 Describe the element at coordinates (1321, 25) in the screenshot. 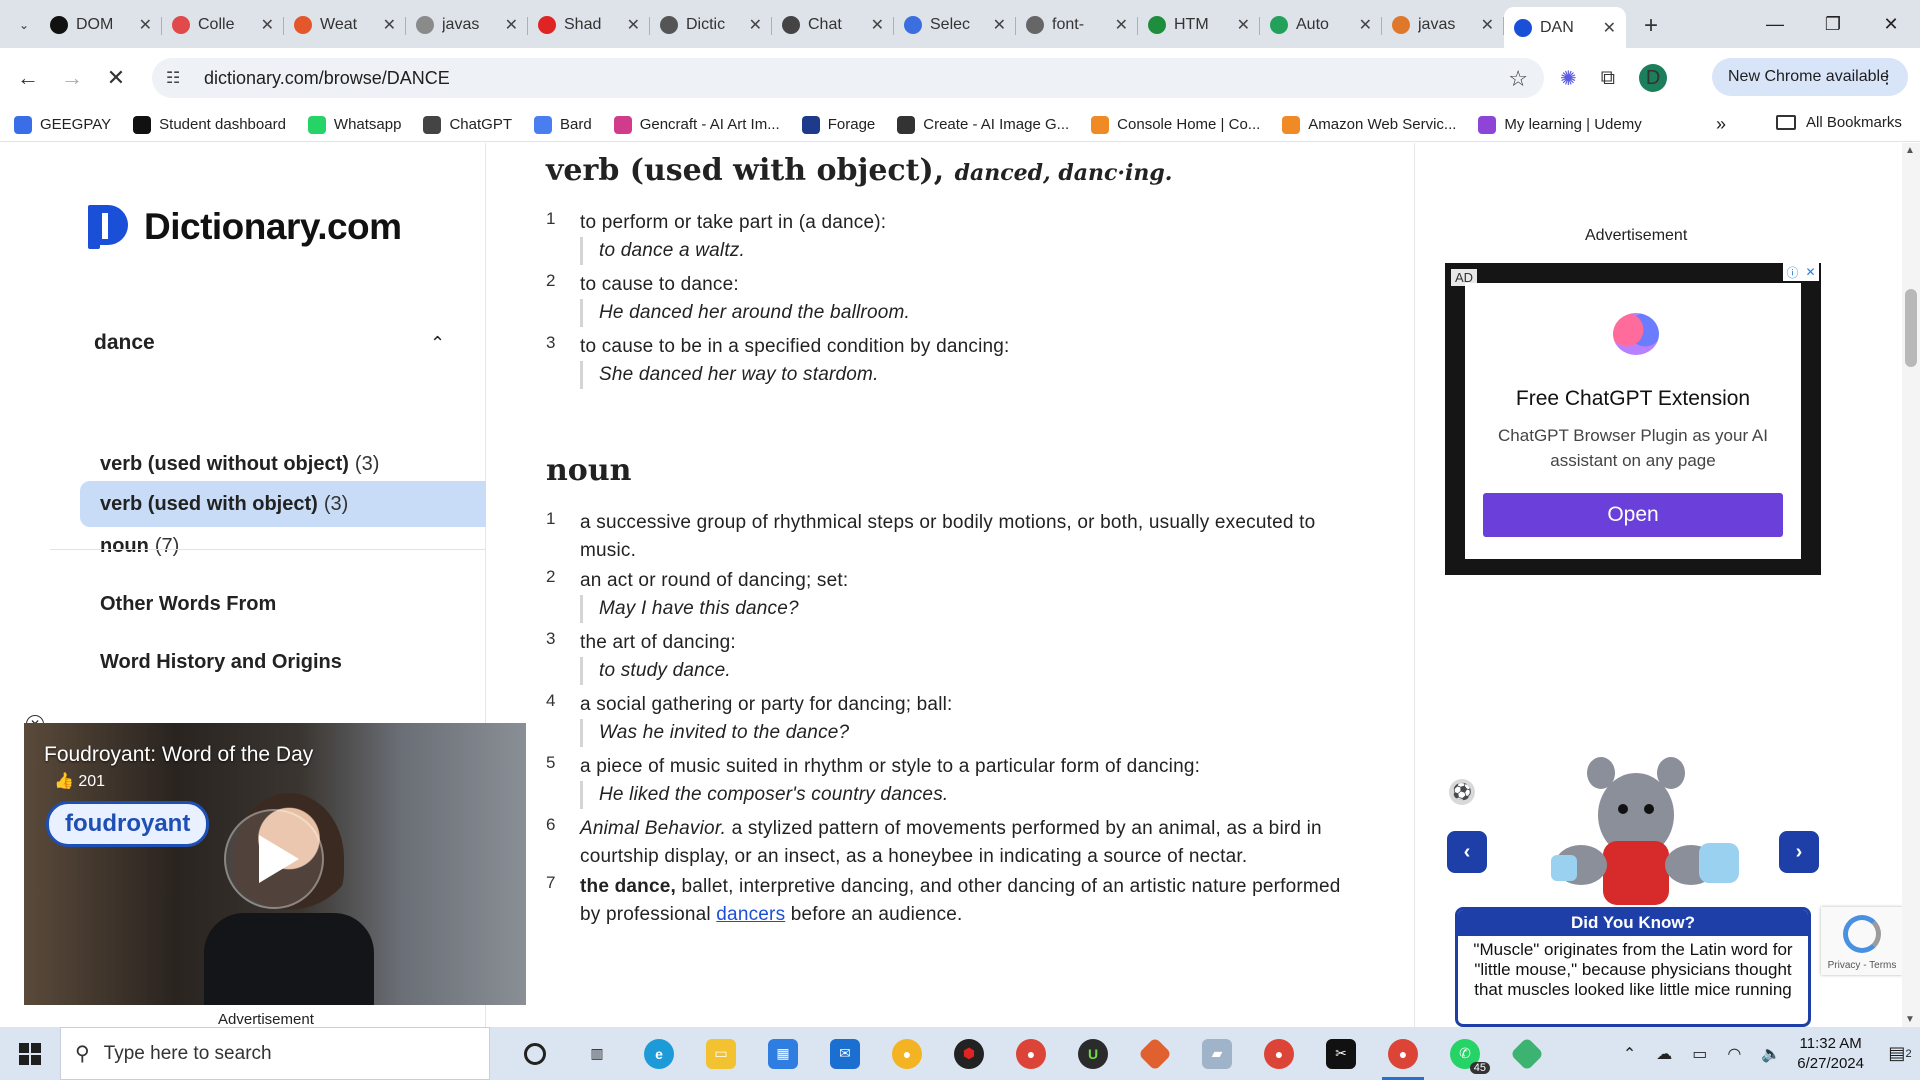

I see `browser-tab: Auto ✕` at that location.